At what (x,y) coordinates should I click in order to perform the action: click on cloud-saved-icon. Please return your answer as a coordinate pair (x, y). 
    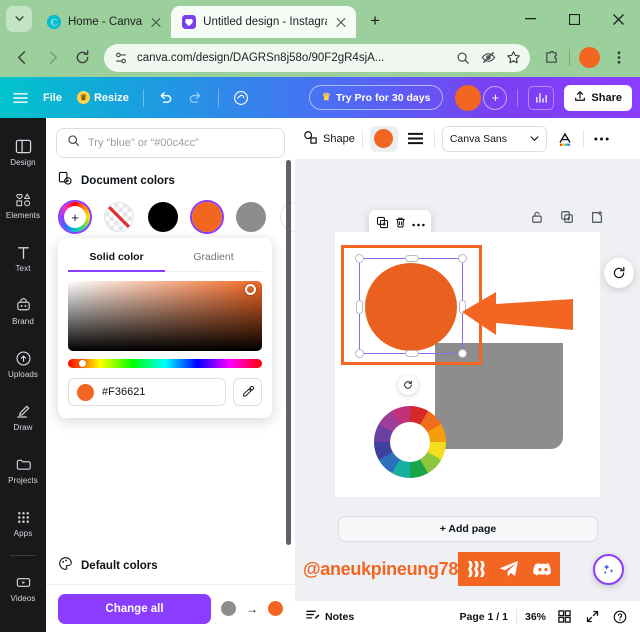
    Looking at the image, I should click on (241, 98).